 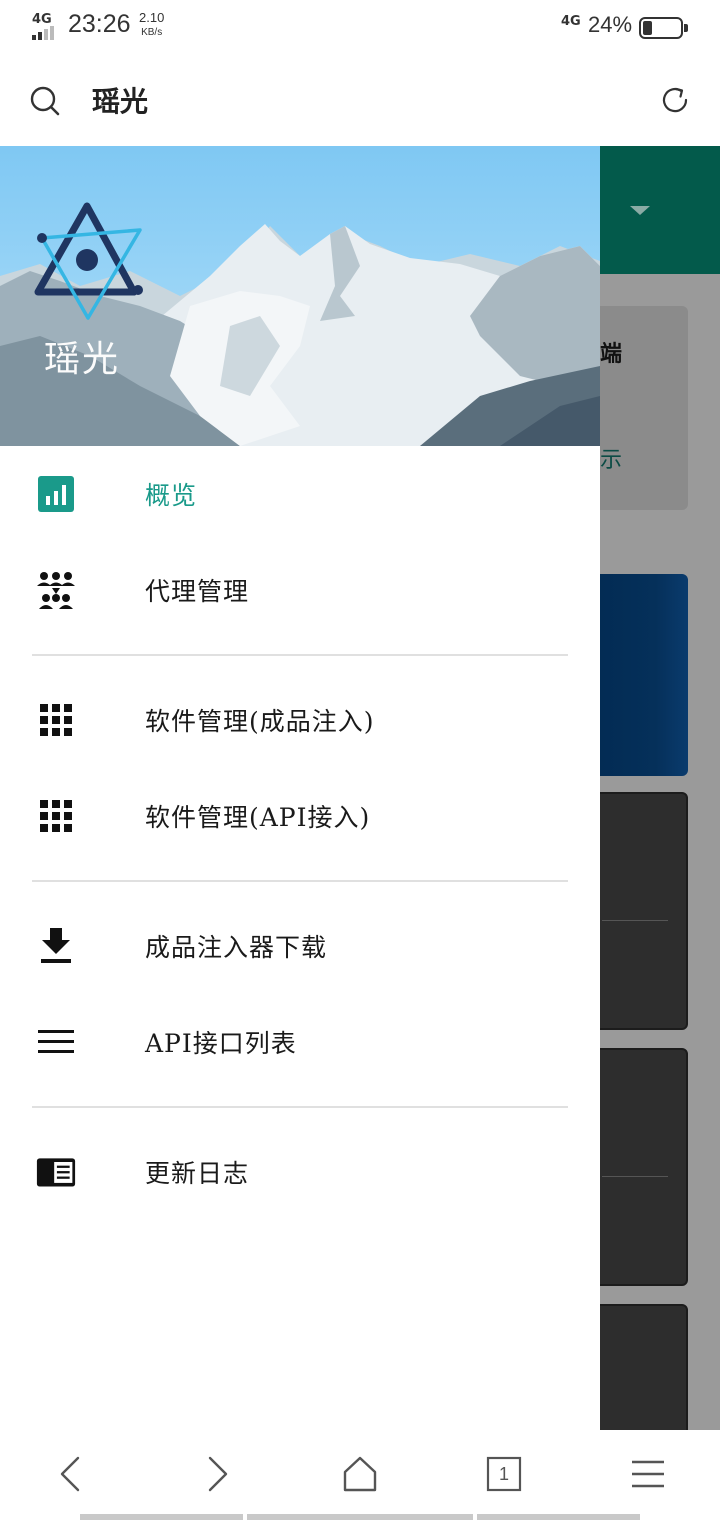 What do you see at coordinates (611, 354) in the screenshot?
I see `background-card-title: 端` at bounding box center [611, 354].